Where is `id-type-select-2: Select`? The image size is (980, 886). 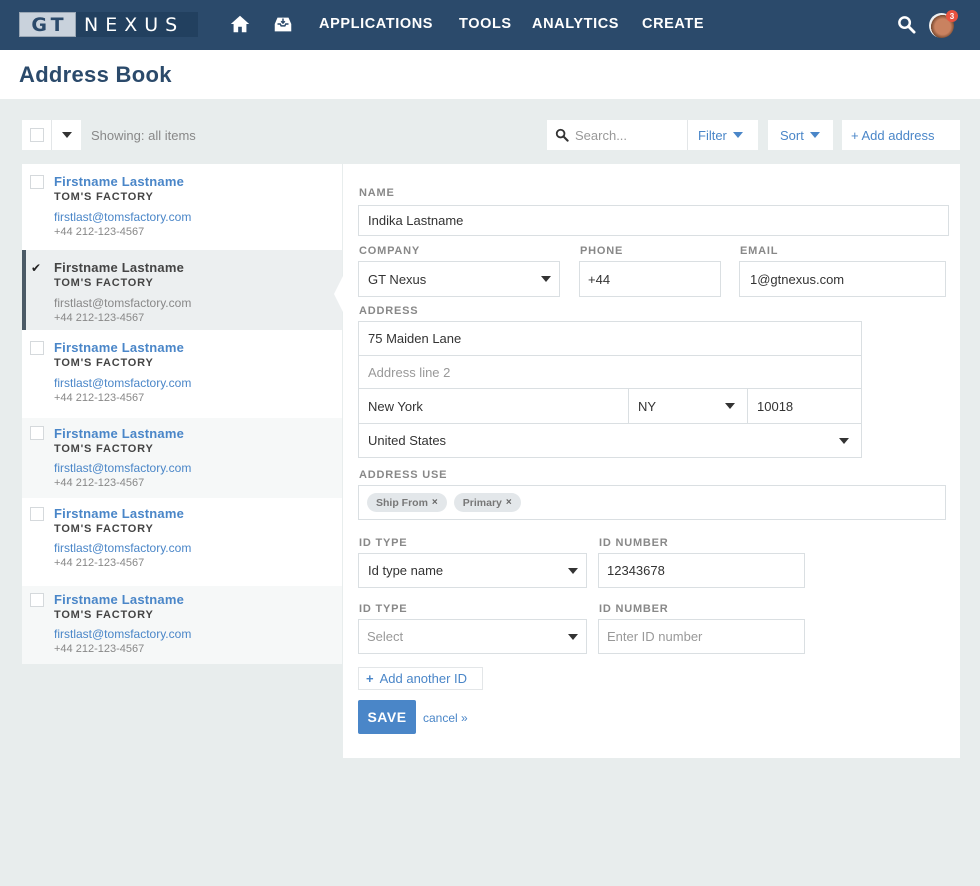 id-type-select-2: Select is located at coordinates (472, 636).